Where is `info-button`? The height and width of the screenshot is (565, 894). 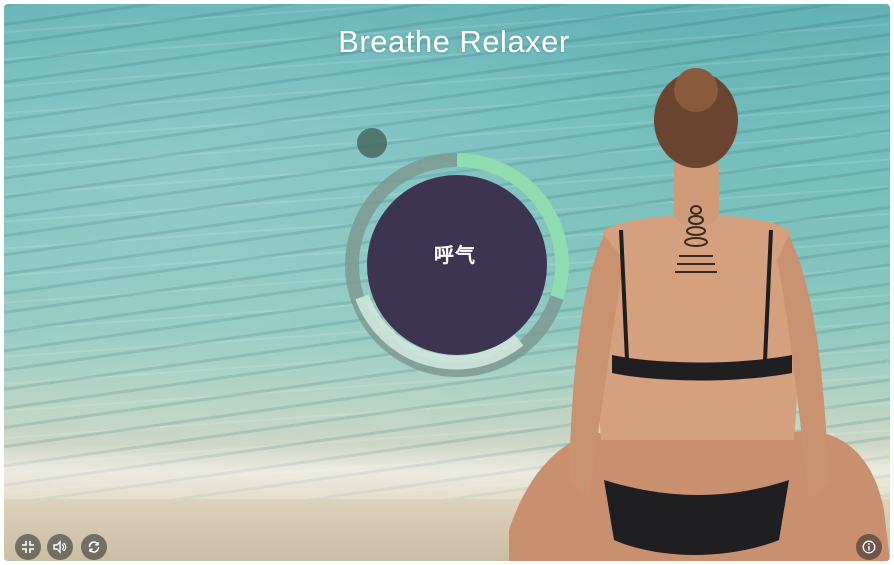
info-button is located at coordinates (869, 547).